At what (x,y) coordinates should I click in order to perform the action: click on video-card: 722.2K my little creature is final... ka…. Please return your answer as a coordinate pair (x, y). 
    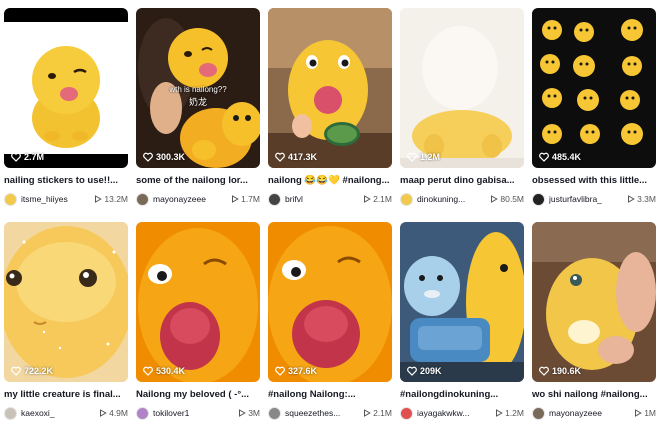
    Looking at the image, I should click on (66, 321).